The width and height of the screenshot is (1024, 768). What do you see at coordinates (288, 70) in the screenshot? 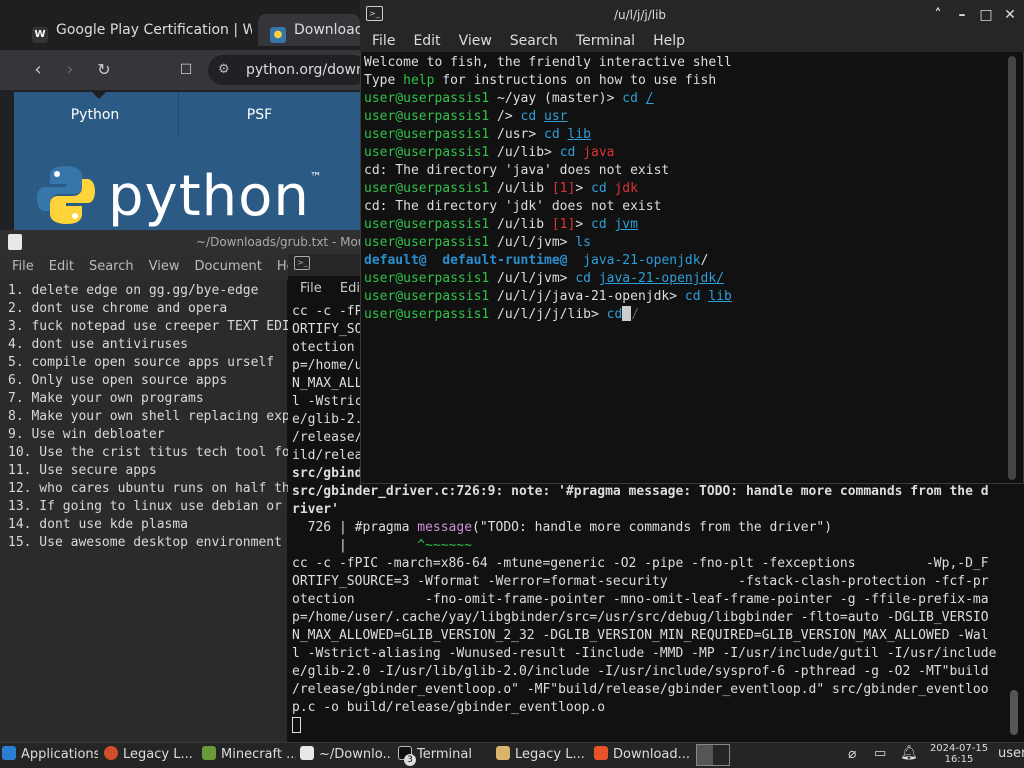
I see `url-bar: ⚙ python.org/downloads/` at bounding box center [288, 70].